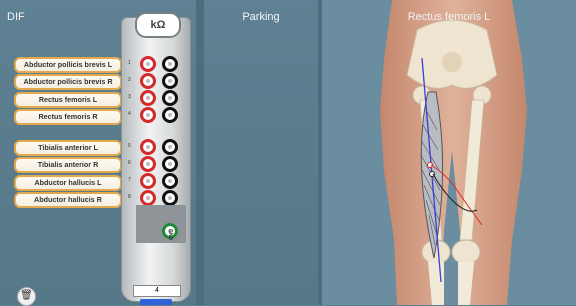  I want to click on muscle-button-tibialis-anterior-l: Tibialis anterior L, so click(68, 148).